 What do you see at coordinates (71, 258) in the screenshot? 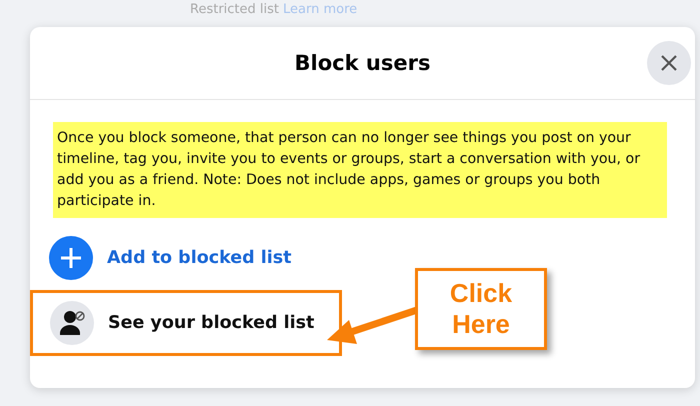
I see `plus-icon` at bounding box center [71, 258].